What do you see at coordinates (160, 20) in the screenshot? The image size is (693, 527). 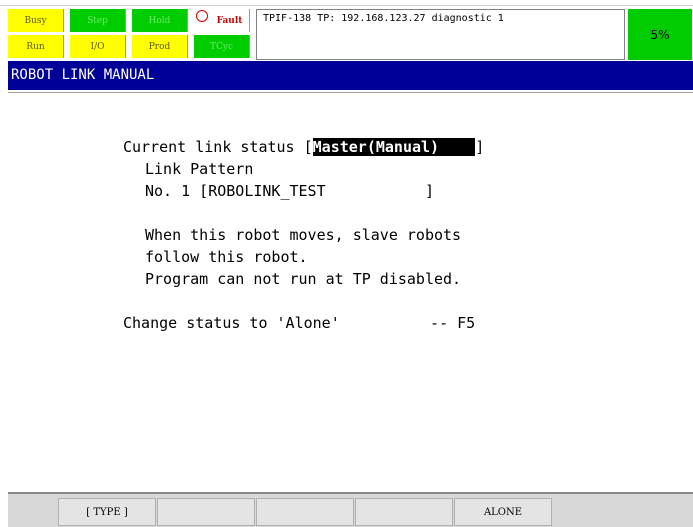 I see `indicator-hold: Hold` at bounding box center [160, 20].